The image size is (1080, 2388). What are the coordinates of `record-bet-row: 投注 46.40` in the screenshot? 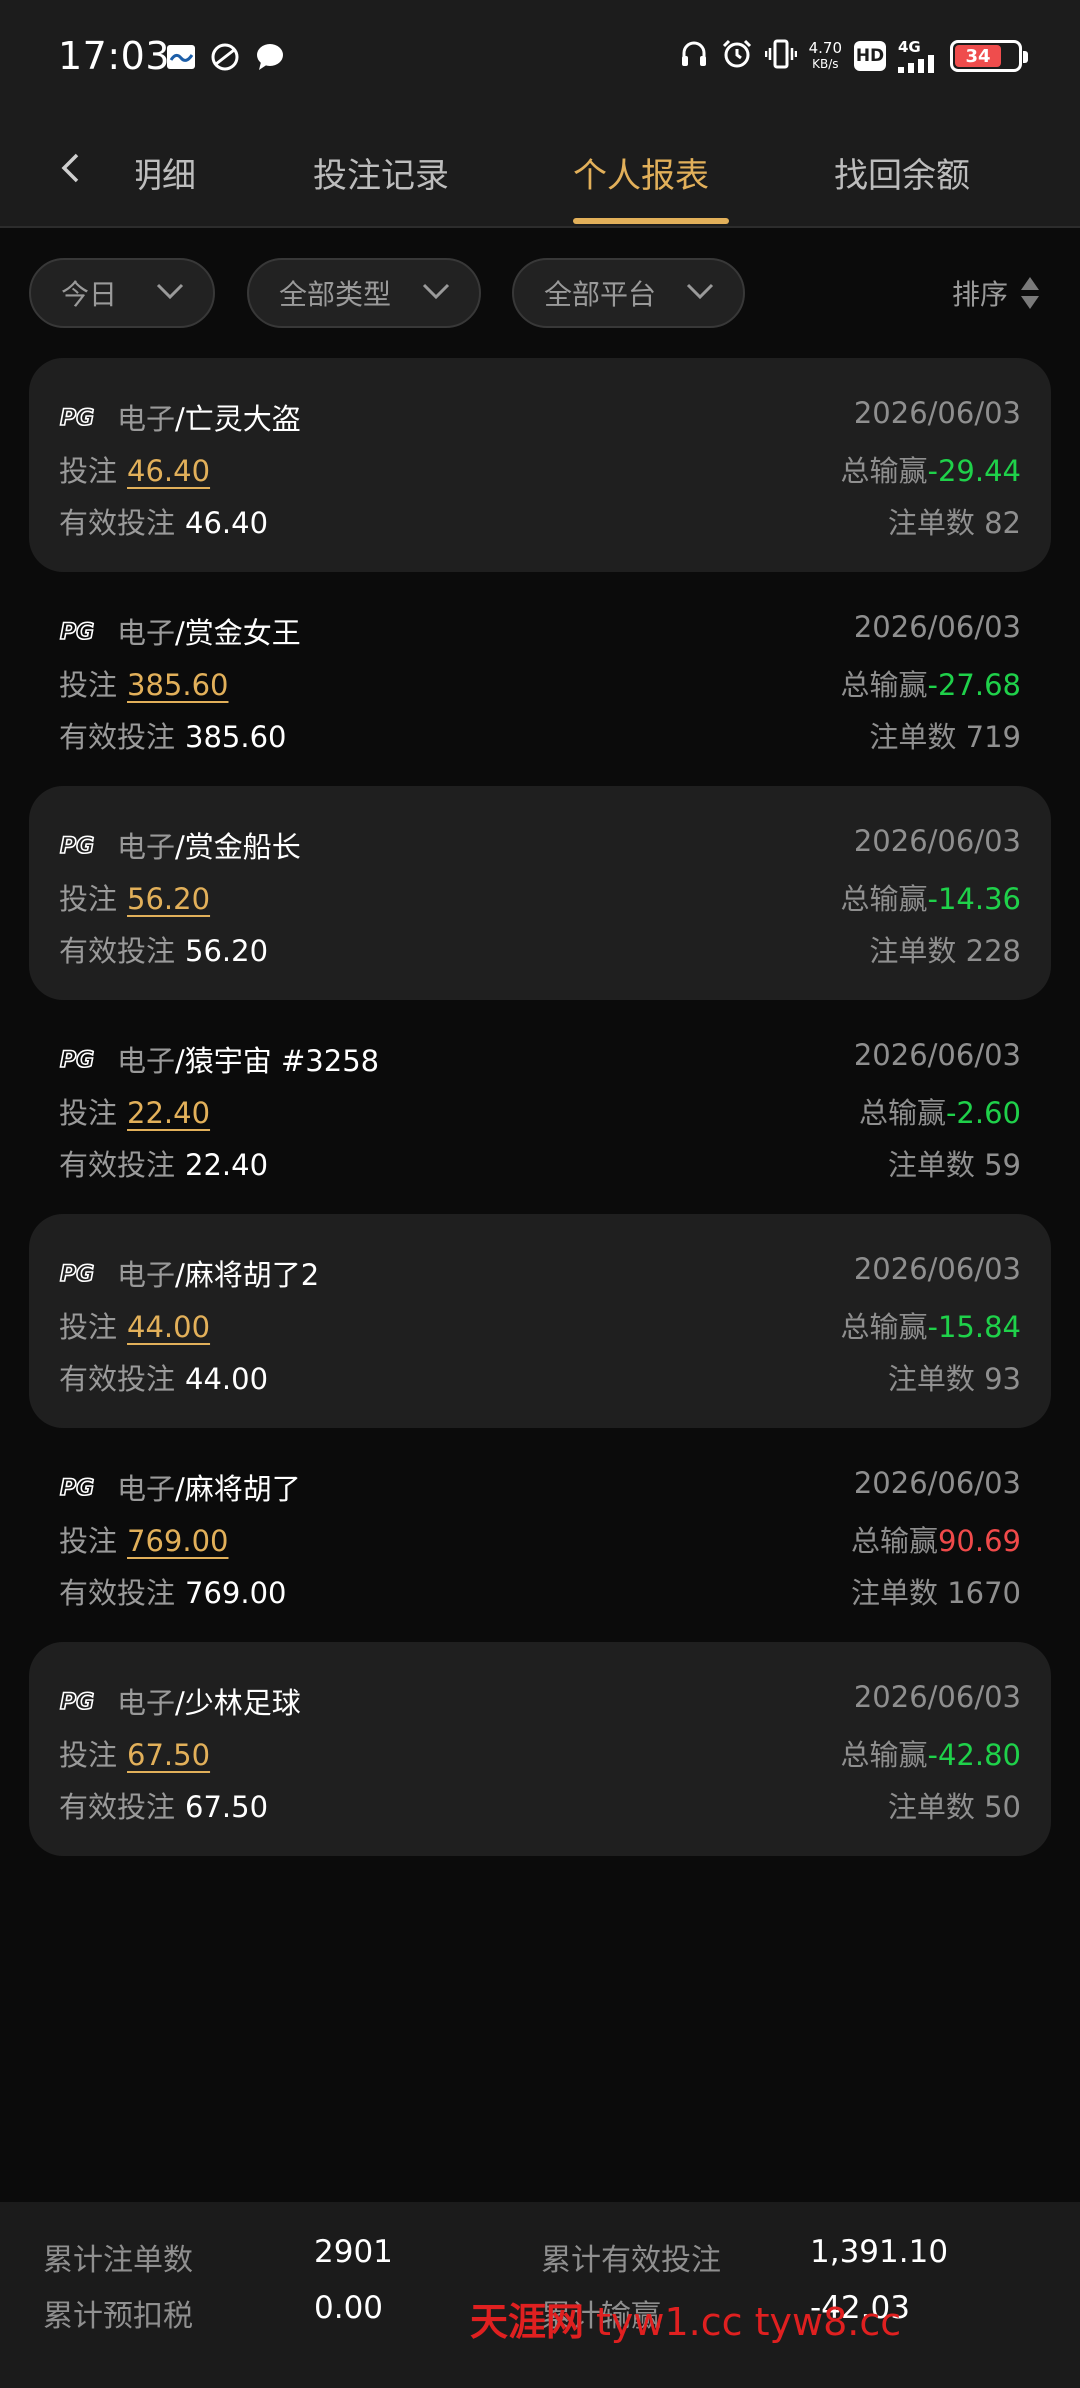 It's located at (134, 469).